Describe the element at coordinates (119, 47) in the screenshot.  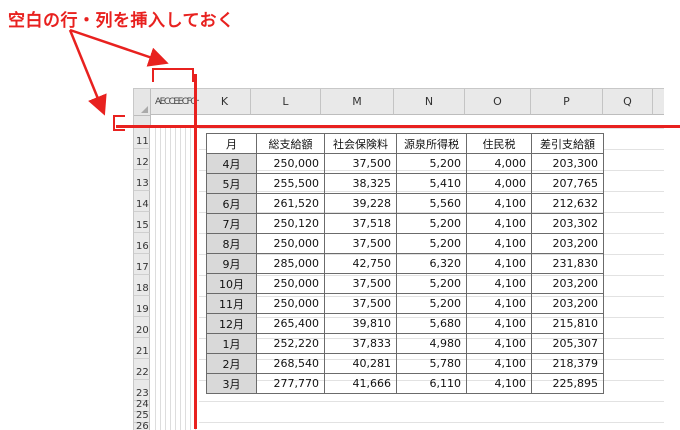
I see `arrow-to-column-icon` at that location.